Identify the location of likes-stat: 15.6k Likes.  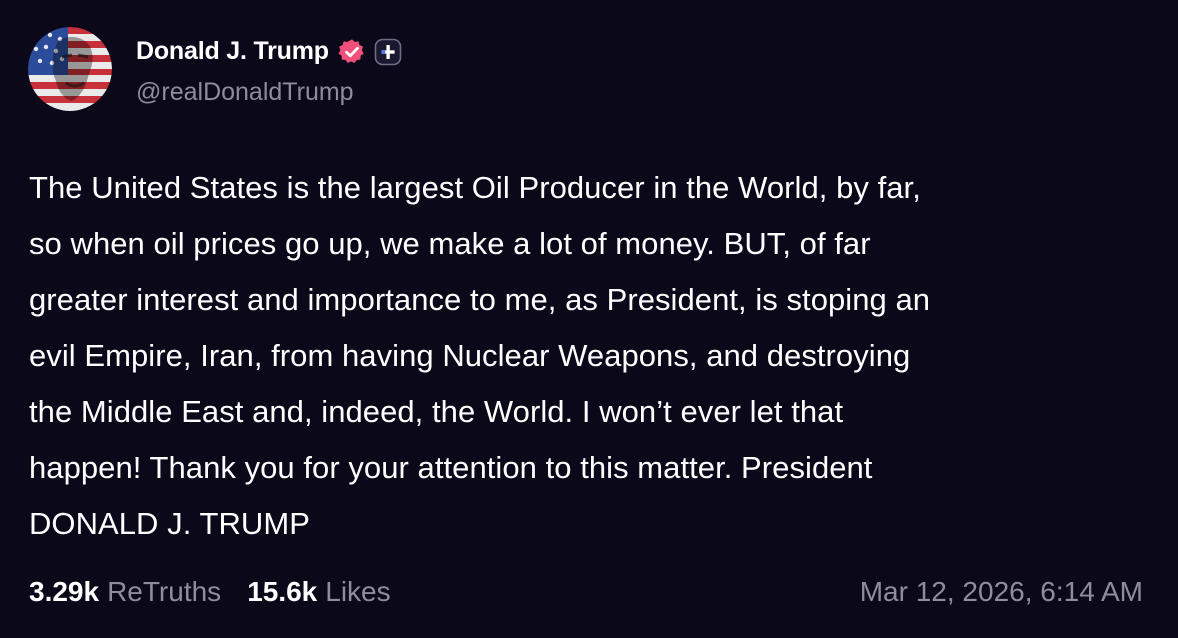
(318, 592).